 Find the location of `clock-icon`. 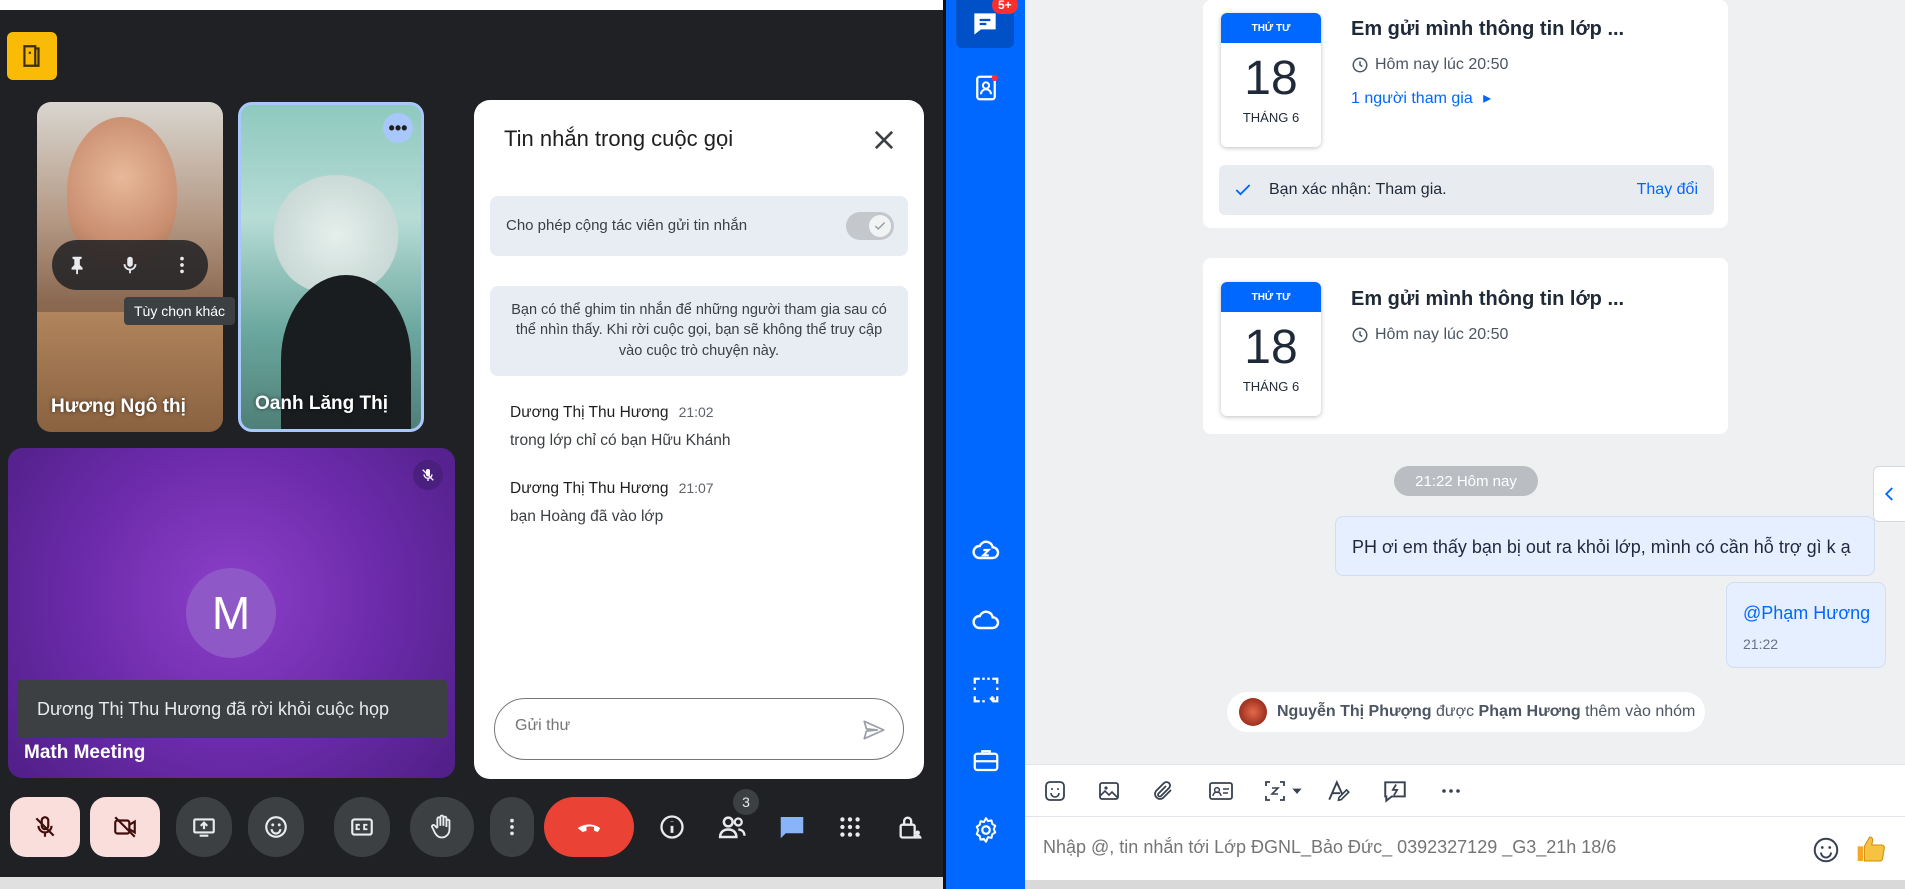

clock-icon is located at coordinates (1360, 335).